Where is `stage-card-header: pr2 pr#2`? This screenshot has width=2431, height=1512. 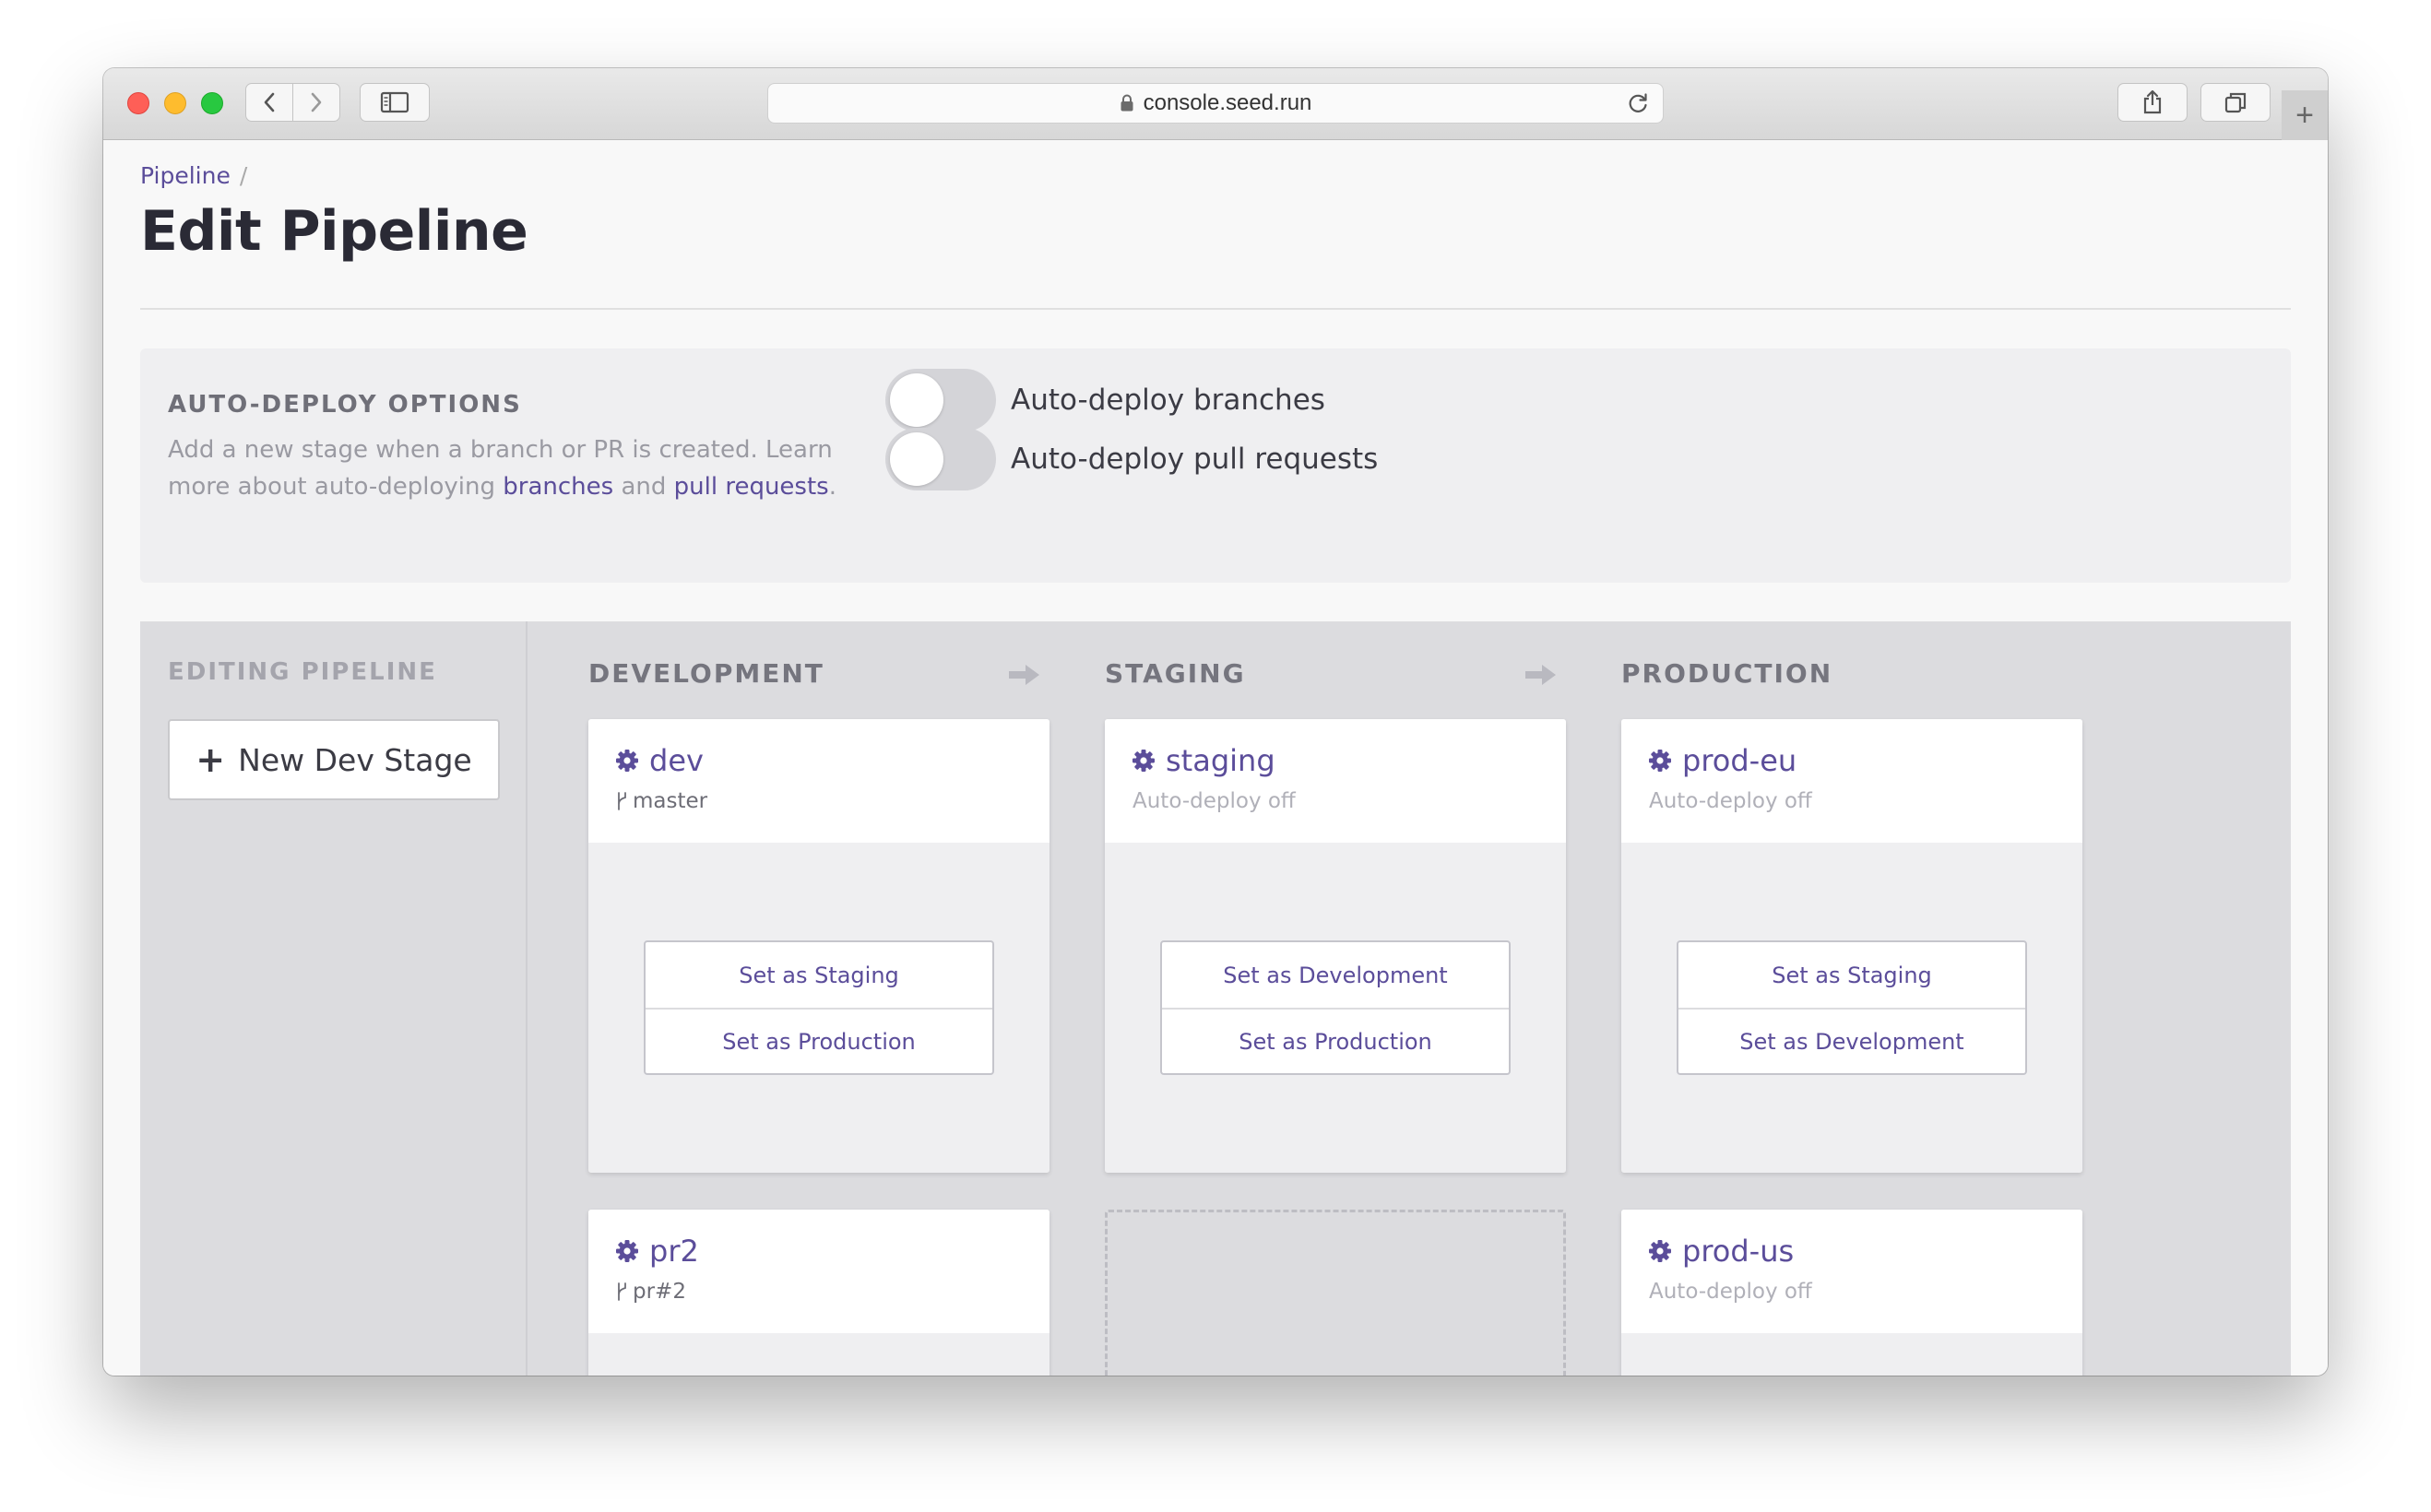
stage-card-header: pr2 pr#2 is located at coordinates (818, 1271).